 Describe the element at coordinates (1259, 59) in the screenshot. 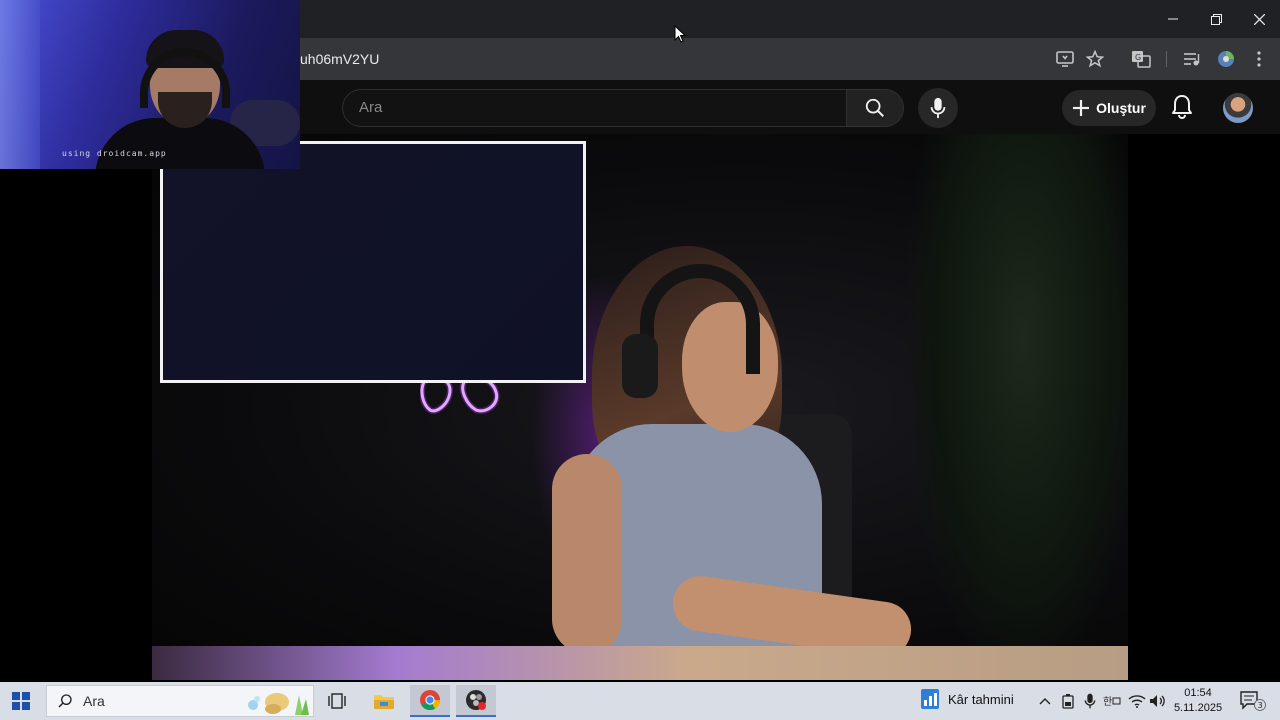

I see `more-menu-icon` at that location.